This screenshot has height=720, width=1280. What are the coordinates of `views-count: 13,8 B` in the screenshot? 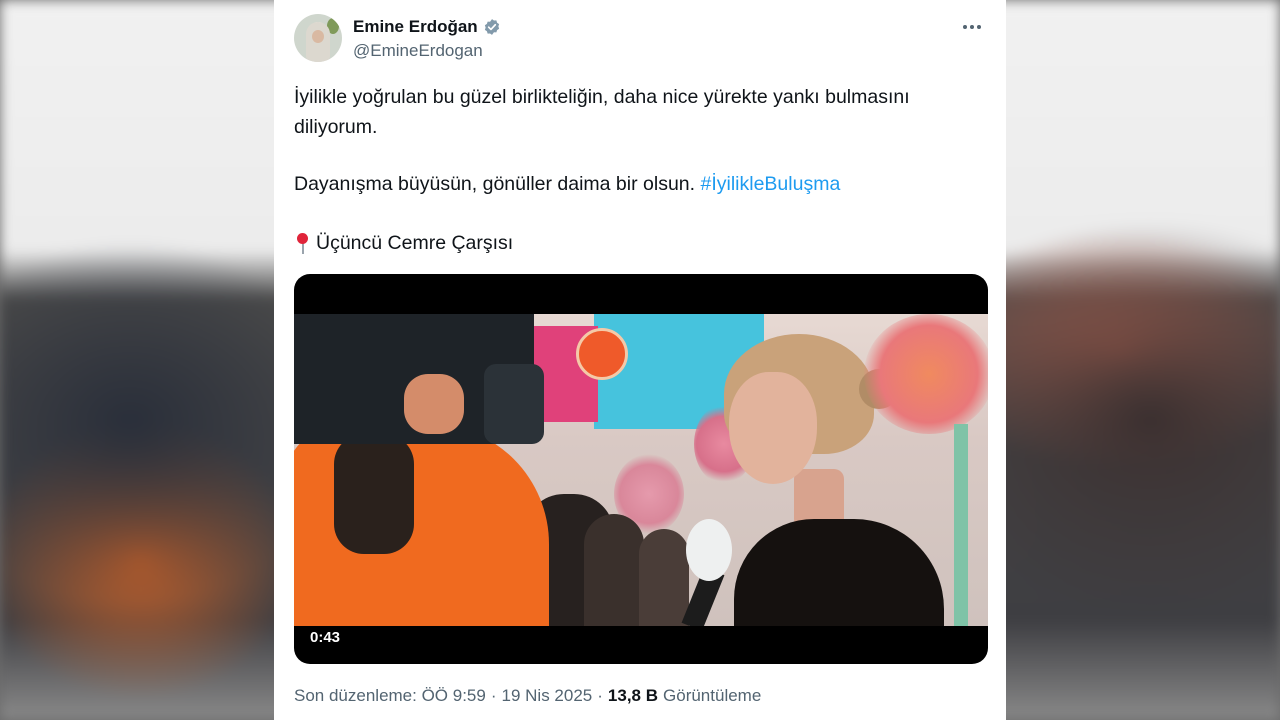 It's located at (633, 695).